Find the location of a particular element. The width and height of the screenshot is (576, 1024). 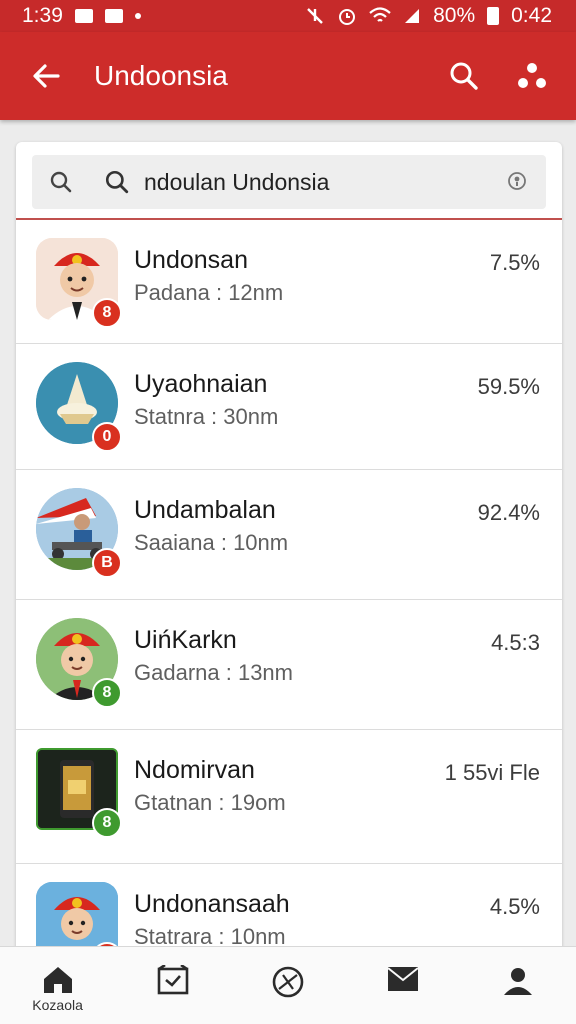

avatar: B is located at coordinates (79, 533).